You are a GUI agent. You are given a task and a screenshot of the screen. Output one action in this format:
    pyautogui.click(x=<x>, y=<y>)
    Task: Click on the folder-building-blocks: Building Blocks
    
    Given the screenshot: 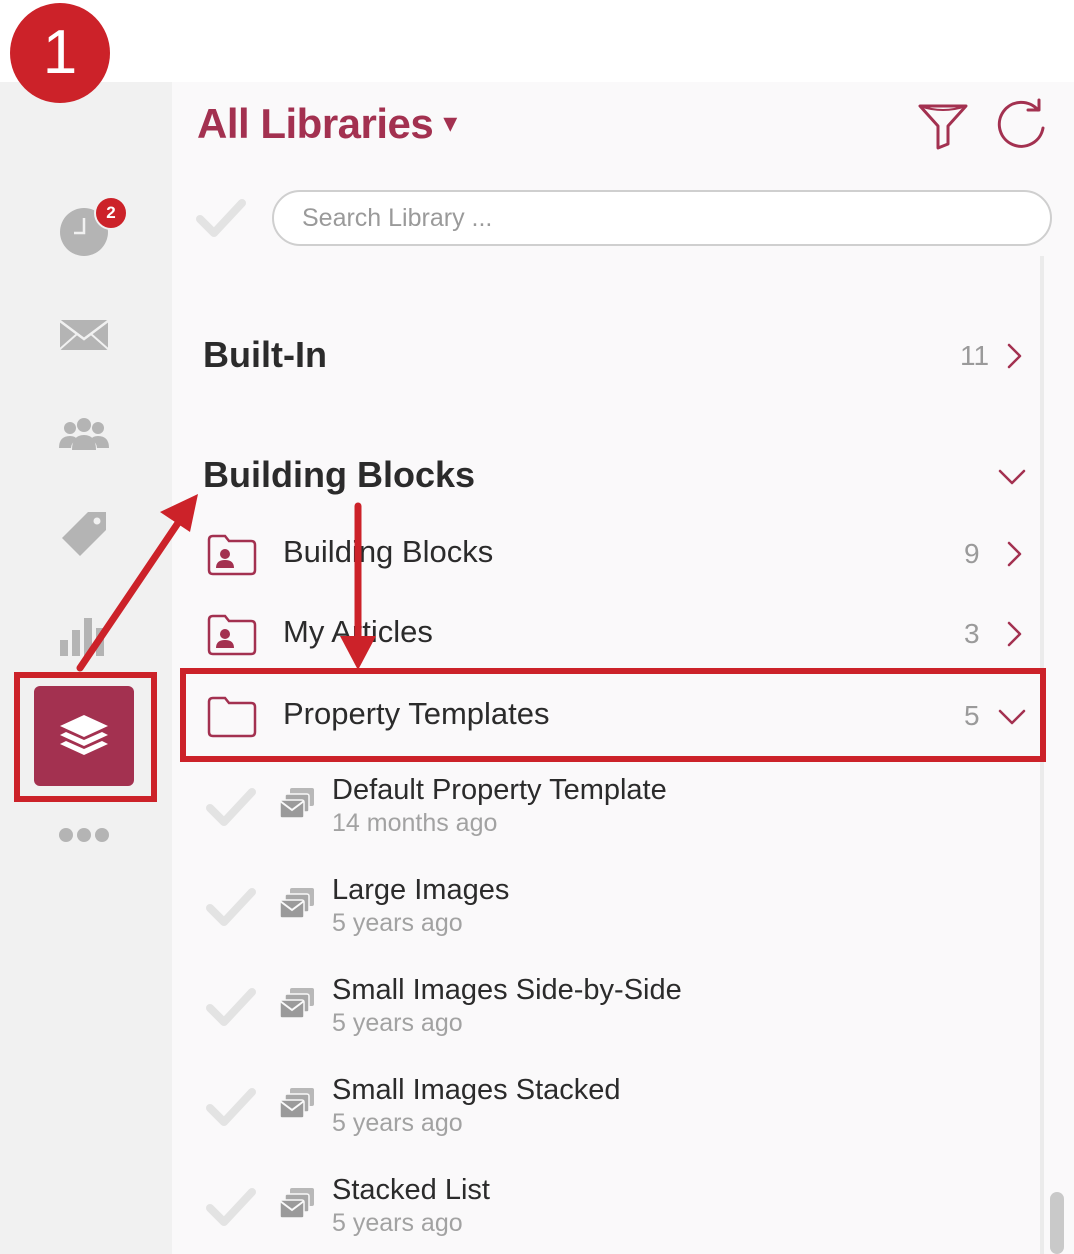 What is the action you would take?
    pyautogui.click(x=388, y=552)
    